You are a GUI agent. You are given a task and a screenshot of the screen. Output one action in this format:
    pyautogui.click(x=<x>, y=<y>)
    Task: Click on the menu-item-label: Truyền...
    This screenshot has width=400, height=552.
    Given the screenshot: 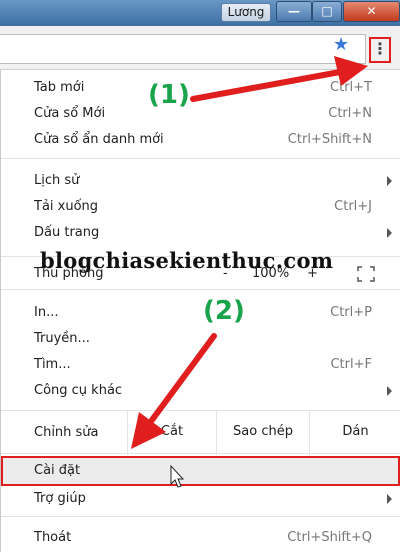 What is the action you would take?
    pyautogui.click(x=62, y=338)
    